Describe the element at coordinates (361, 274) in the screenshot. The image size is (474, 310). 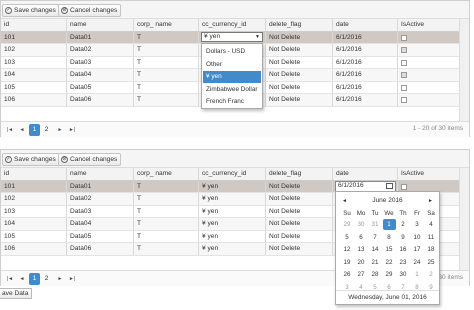
I see `calendar-day: 27` at that location.